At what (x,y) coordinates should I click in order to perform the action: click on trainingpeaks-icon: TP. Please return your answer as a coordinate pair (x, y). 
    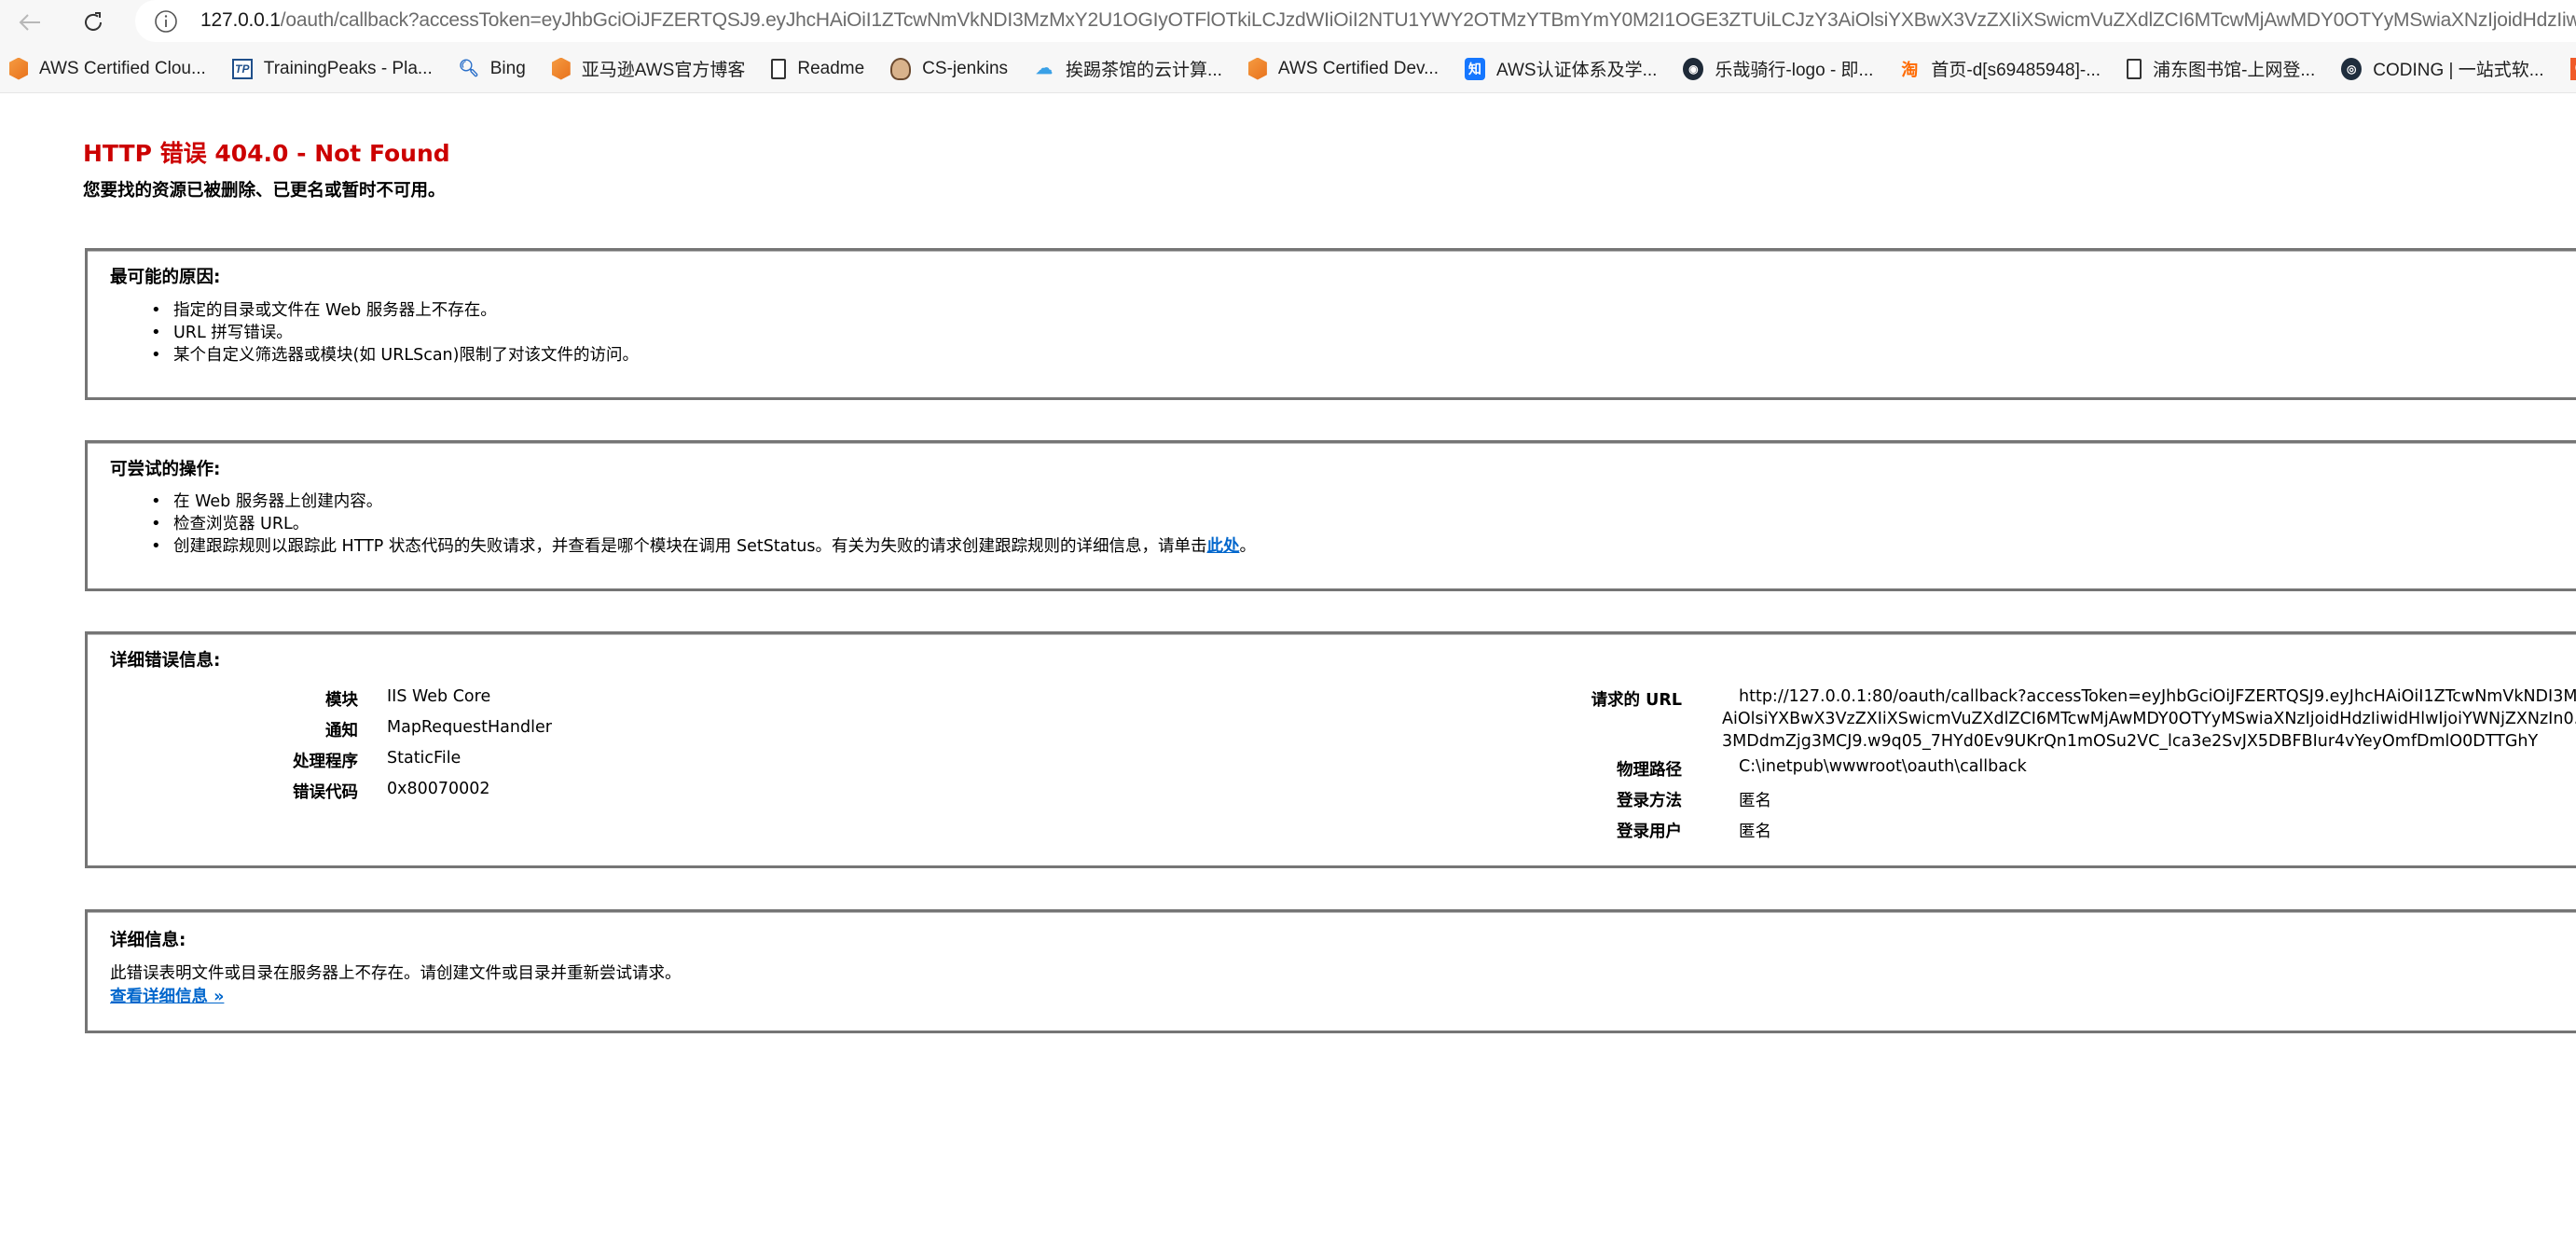
    Looking at the image, I should click on (242, 68).